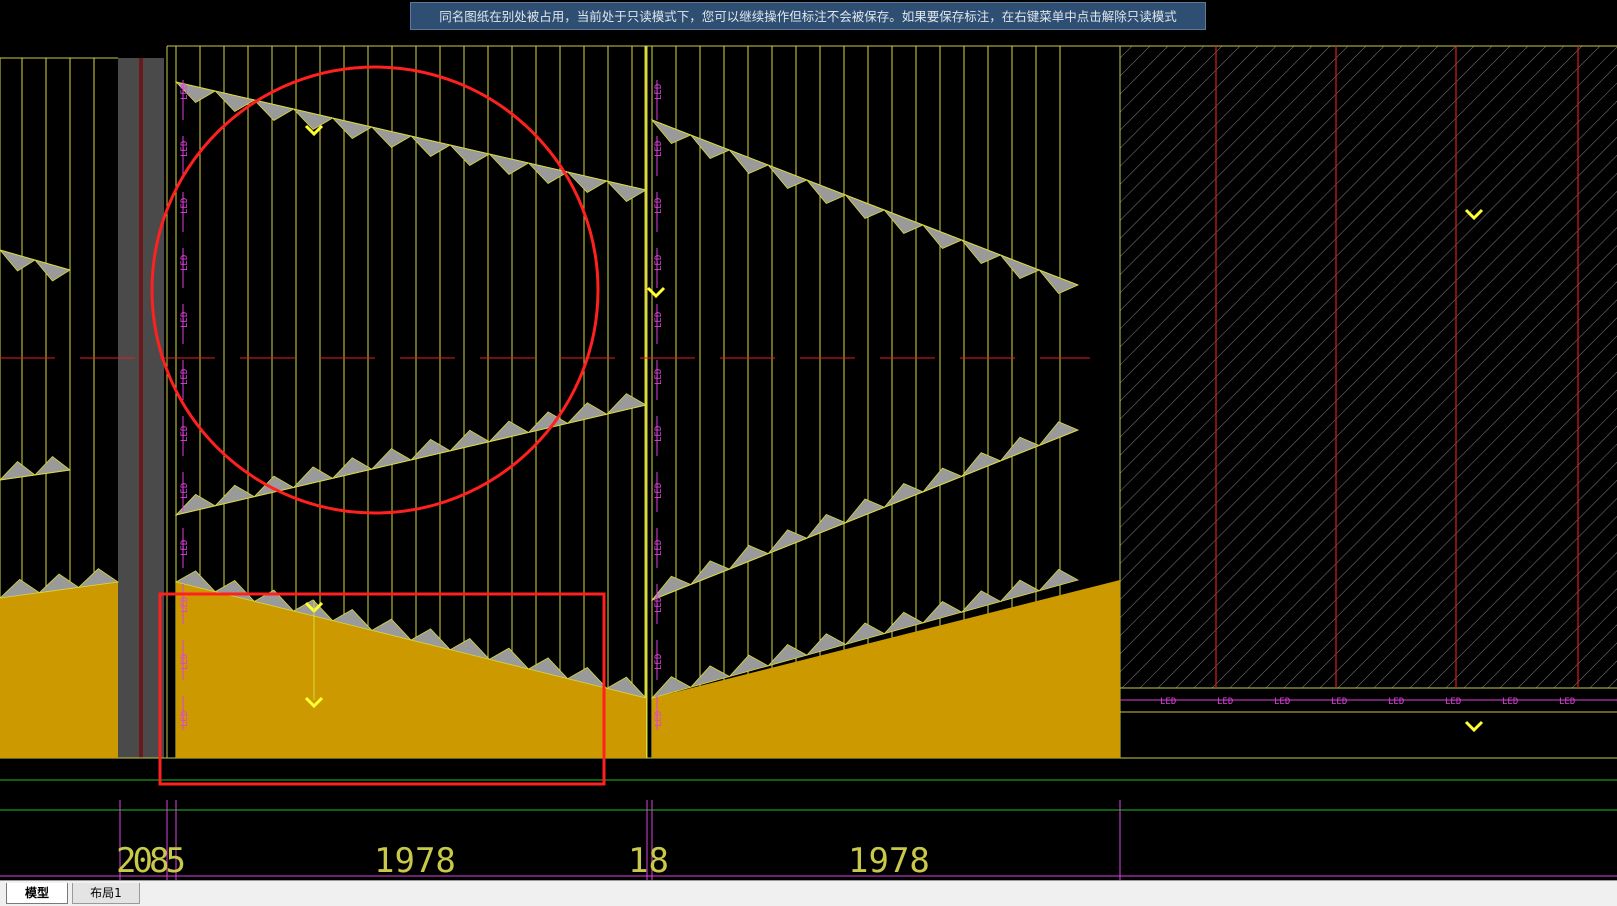 The height and width of the screenshot is (906, 1617). Describe the element at coordinates (375, 290) in the screenshot. I see `markup-circle` at that location.